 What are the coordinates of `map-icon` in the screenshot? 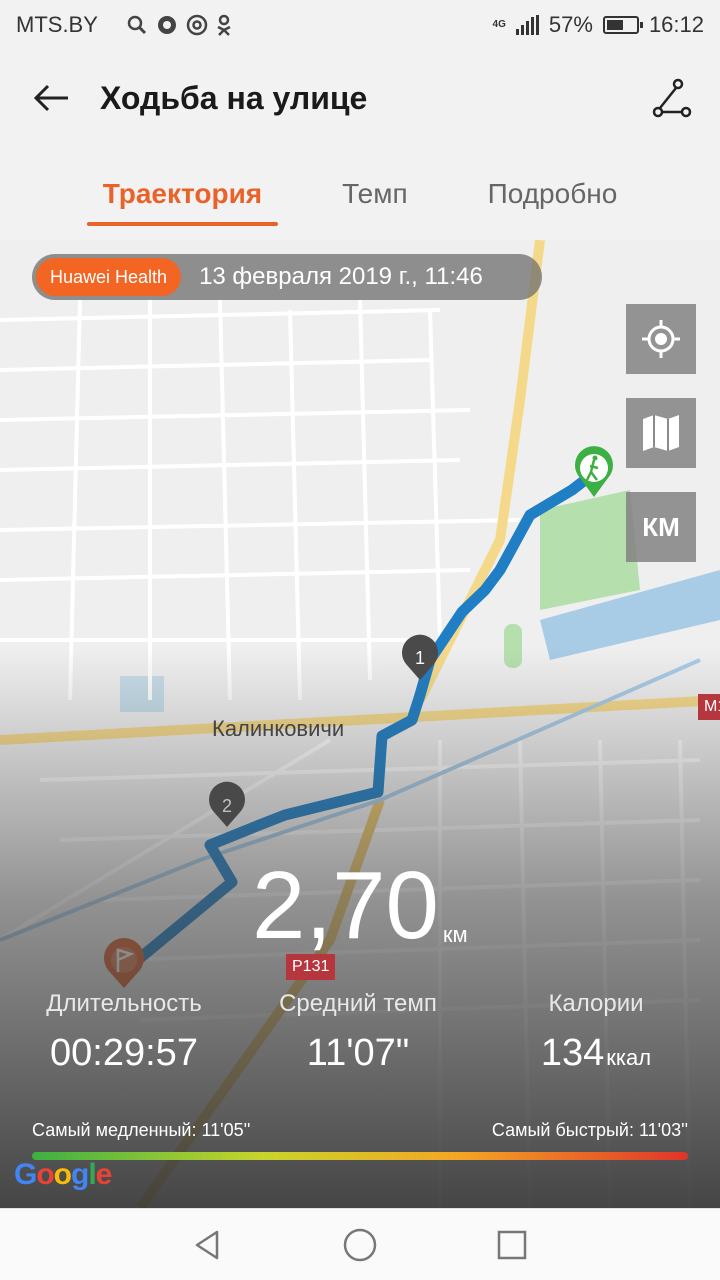 It's located at (661, 433).